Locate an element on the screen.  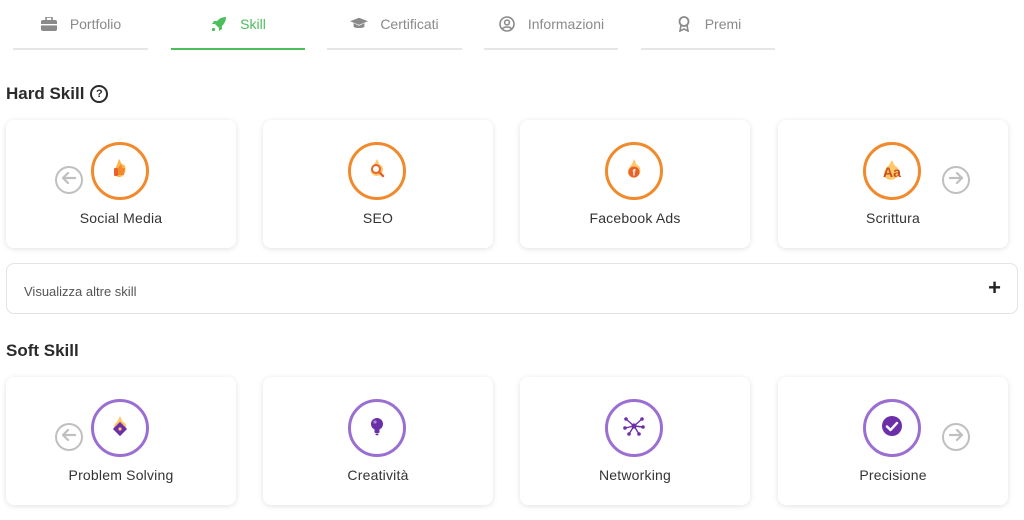
hard-skill-heading: Hard Skill ? is located at coordinates (57, 94).